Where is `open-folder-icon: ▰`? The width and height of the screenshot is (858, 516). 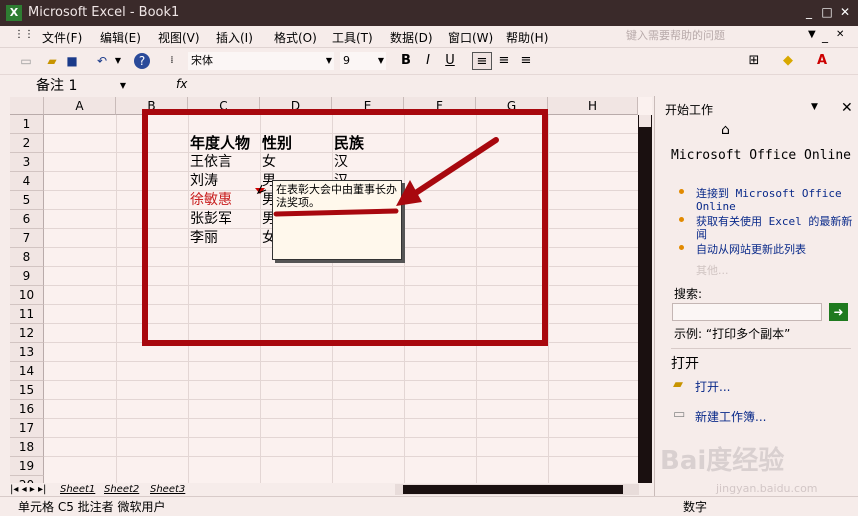
open-folder-icon: ▰ is located at coordinates (678, 384).